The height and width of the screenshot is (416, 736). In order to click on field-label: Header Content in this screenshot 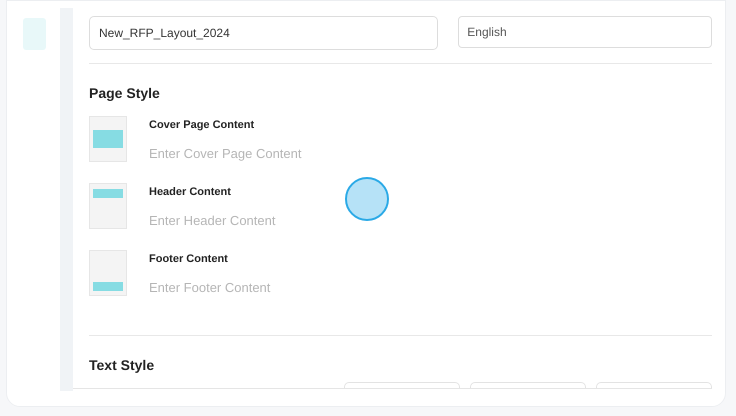, I will do `click(190, 192)`.